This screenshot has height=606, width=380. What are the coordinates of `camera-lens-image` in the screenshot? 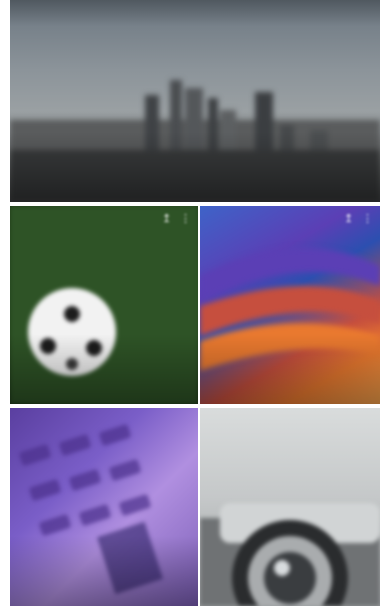 It's located at (290, 554).